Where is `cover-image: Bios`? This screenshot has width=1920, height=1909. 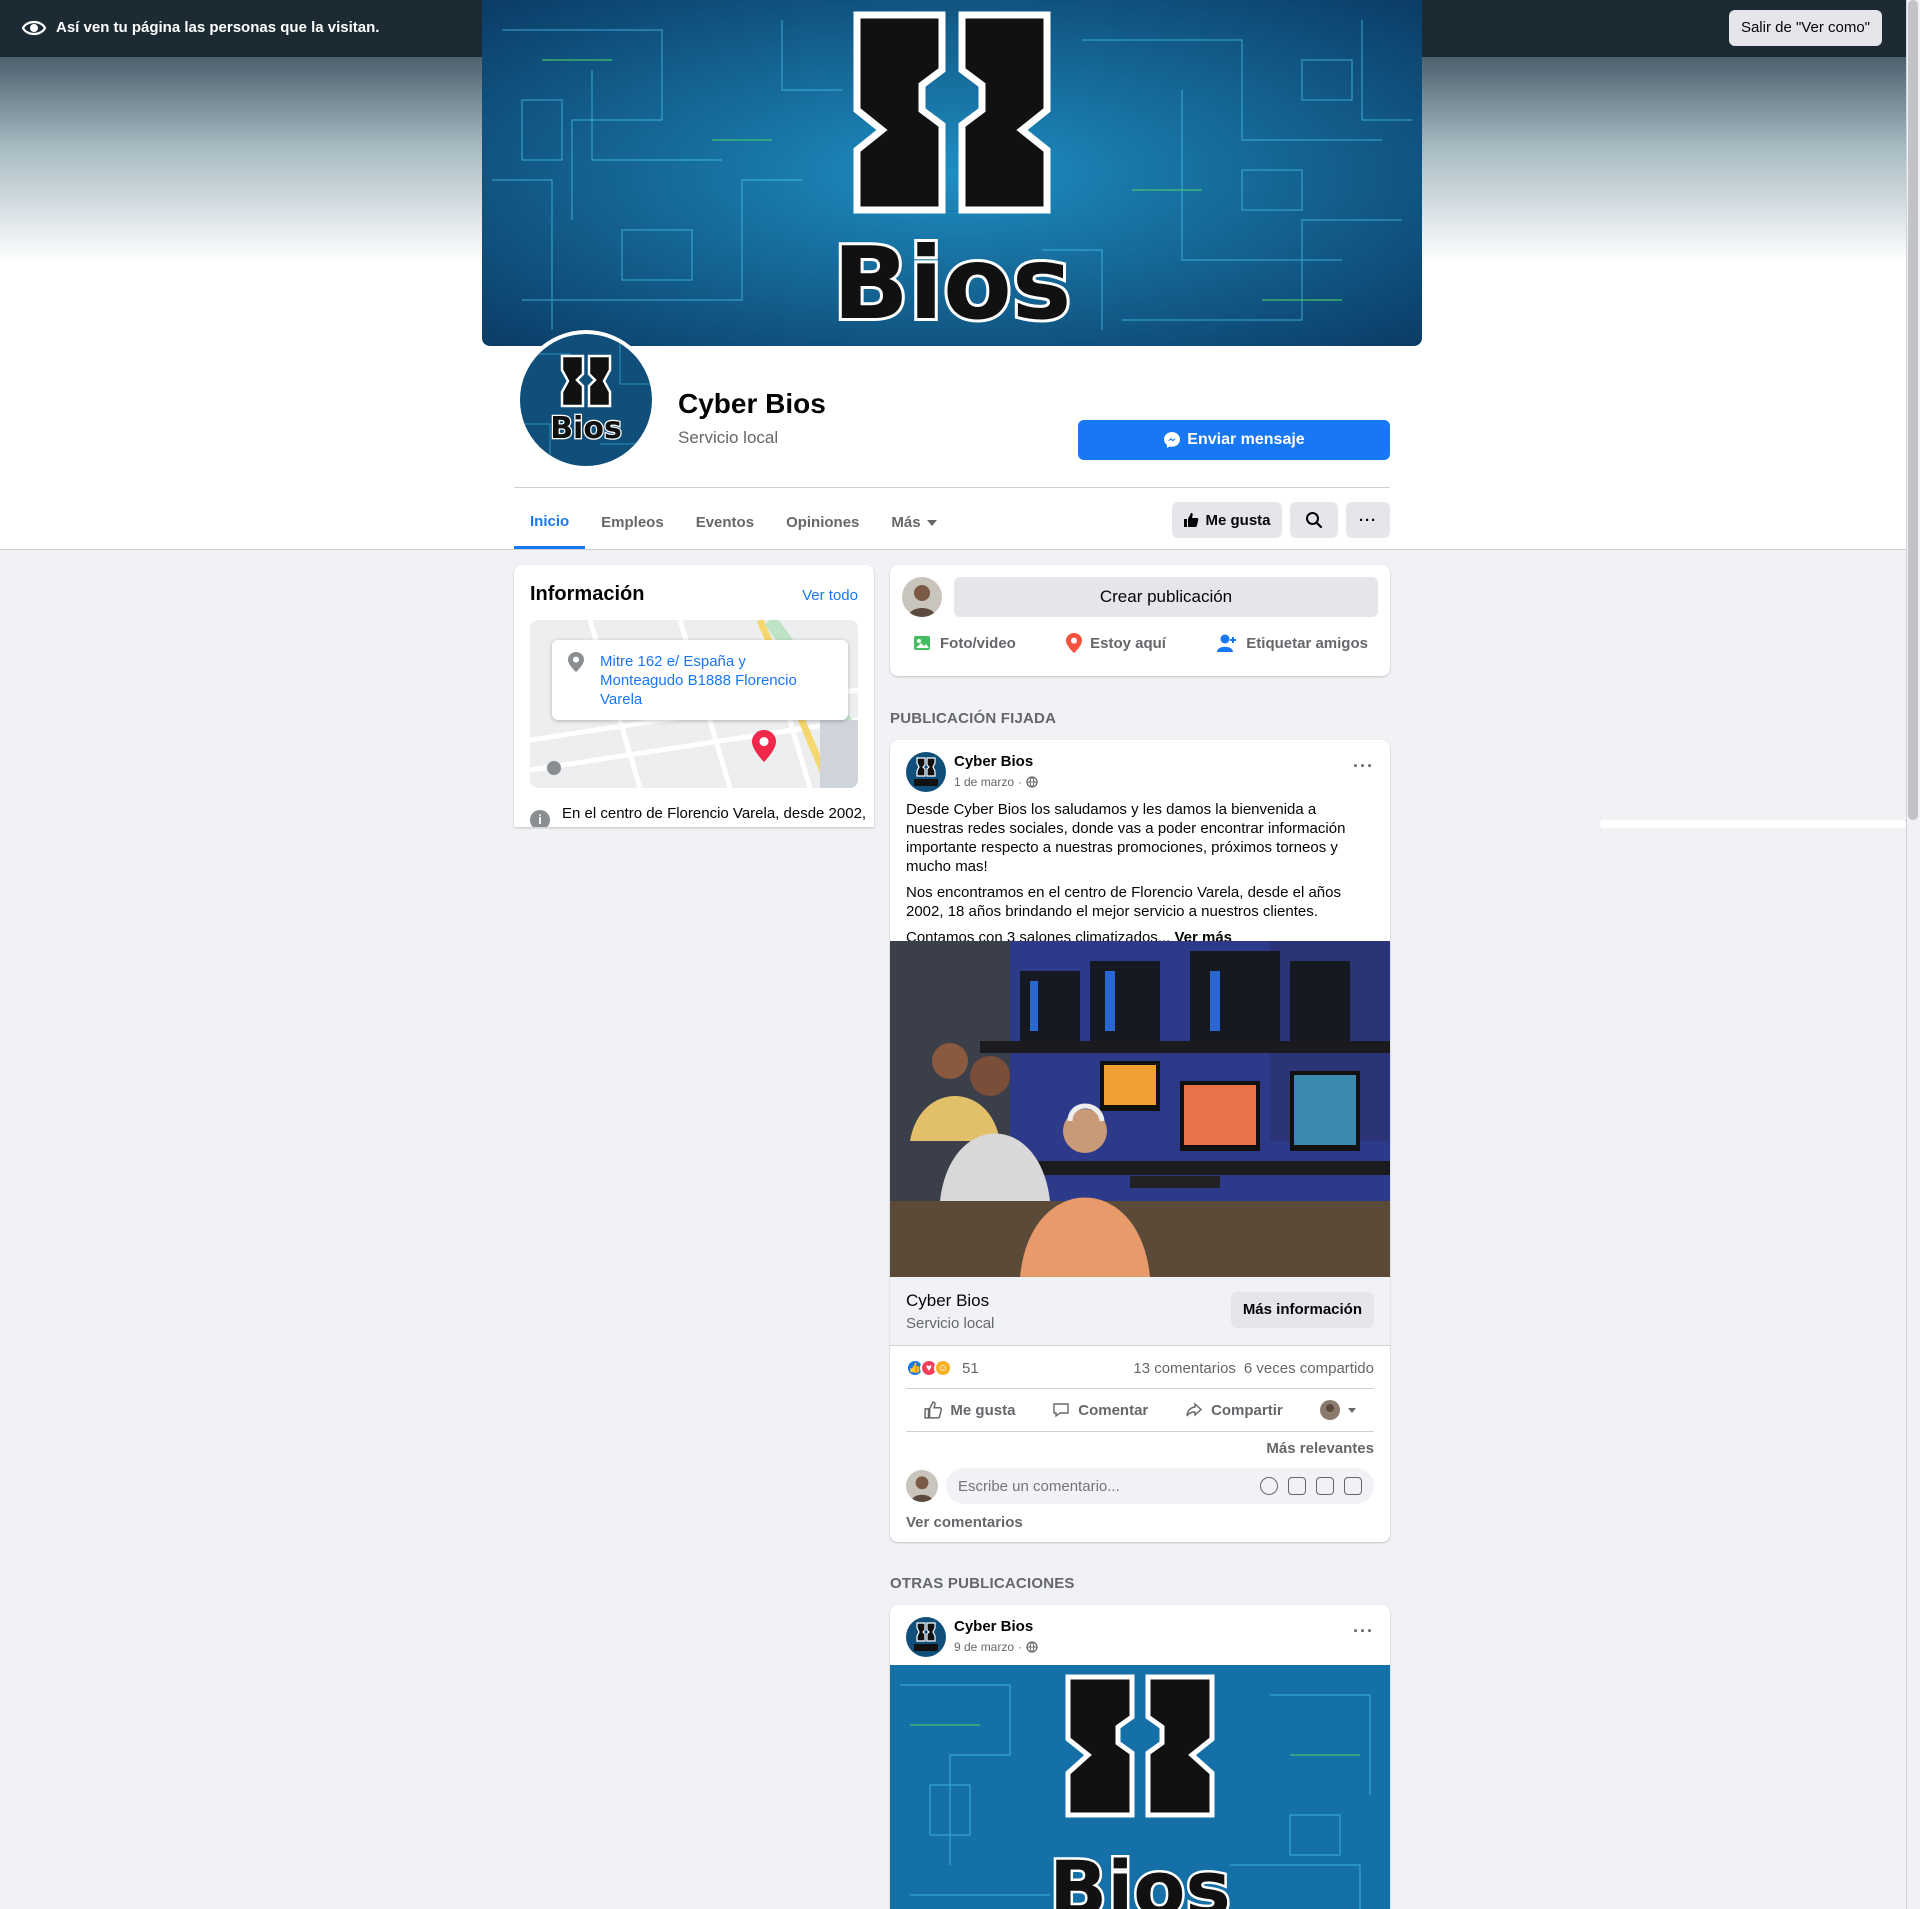
cover-image: Bios is located at coordinates (952, 173).